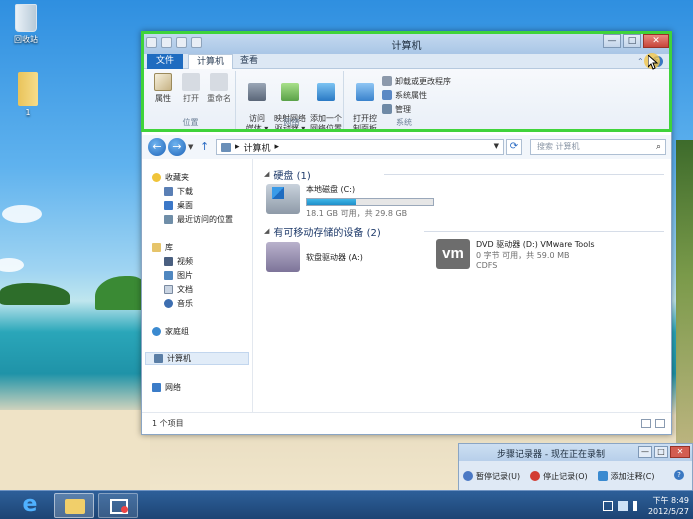 Image resolution: width=693 pixels, height=519 pixels. What do you see at coordinates (656, 41) in the screenshot?
I see `close-button: ✕` at bounding box center [656, 41].